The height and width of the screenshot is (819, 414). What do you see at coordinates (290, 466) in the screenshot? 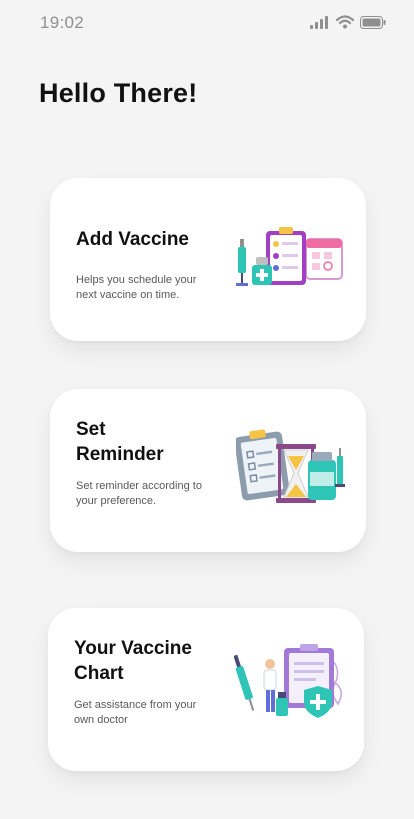
I see `hourglass-reminder-illustration` at bounding box center [290, 466].